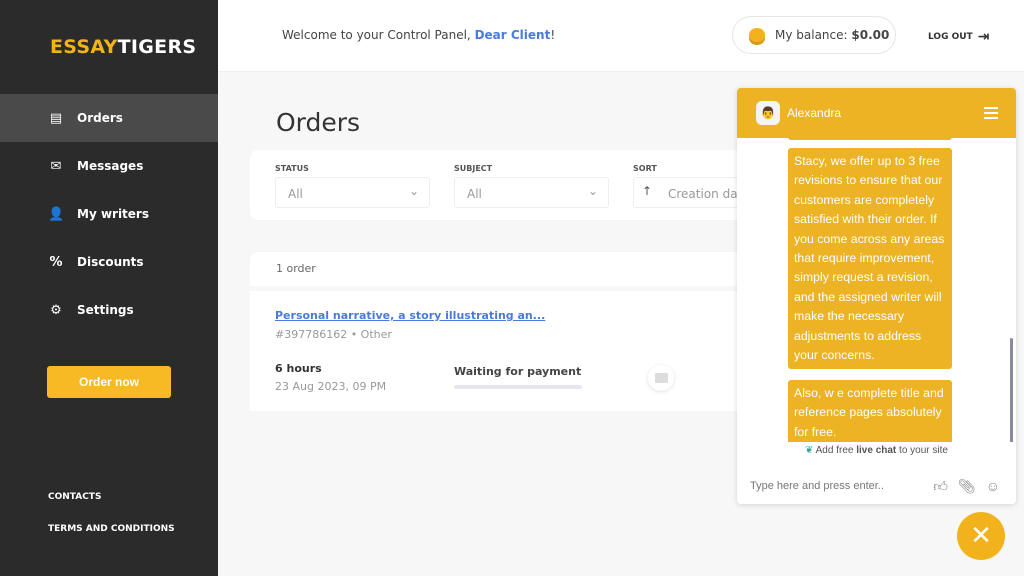  I want to click on logout-icon: ⇥, so click(983, 37).